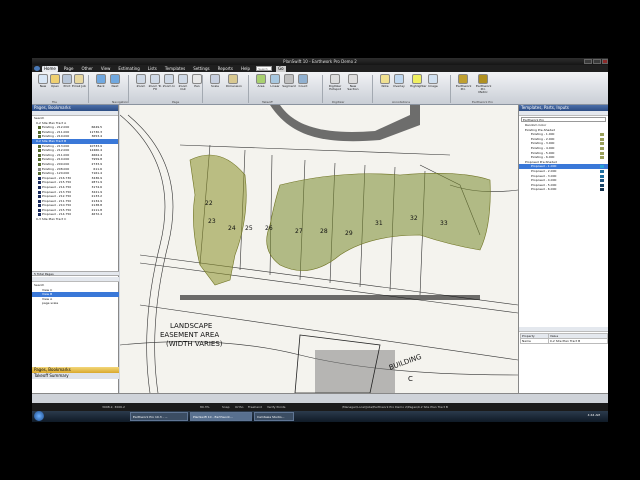  I want to click on ribbon-earthwork-pro-button: Earthwork Pro, so click(463, 82).